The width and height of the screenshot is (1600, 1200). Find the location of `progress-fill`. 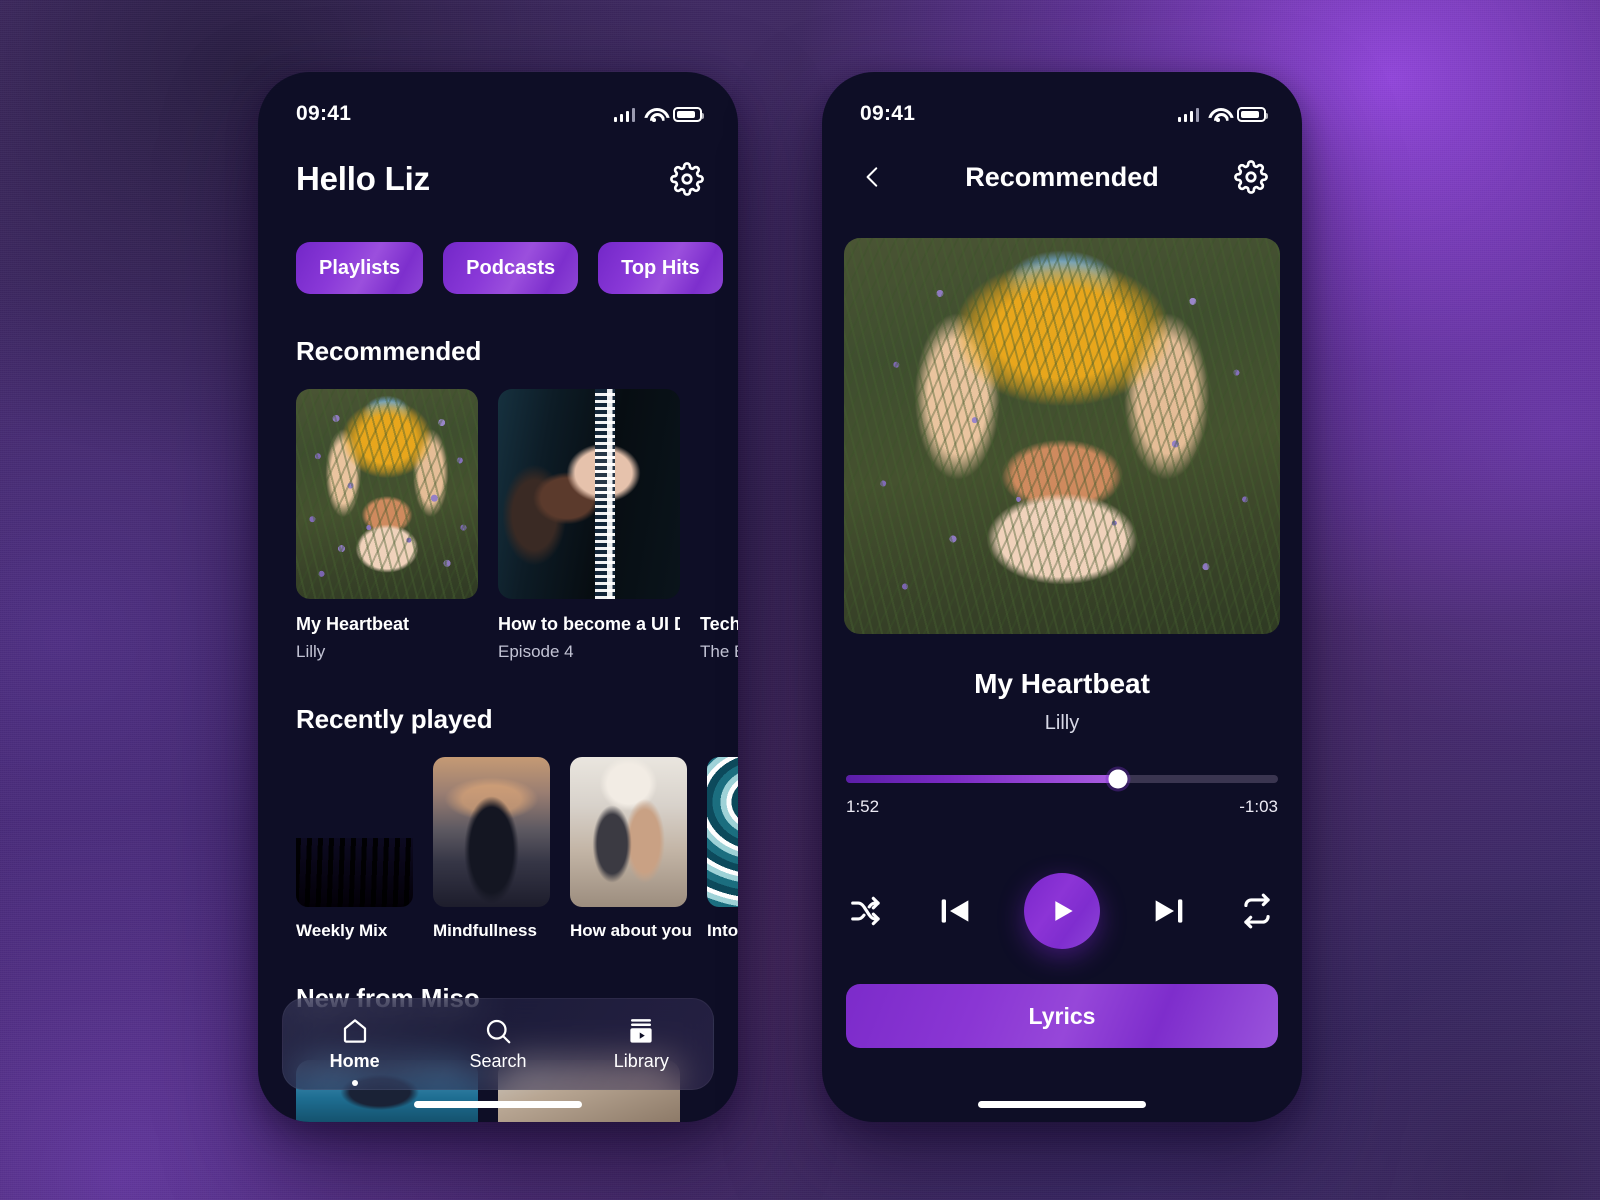

progress-fill is located at coordinates (982, 779).